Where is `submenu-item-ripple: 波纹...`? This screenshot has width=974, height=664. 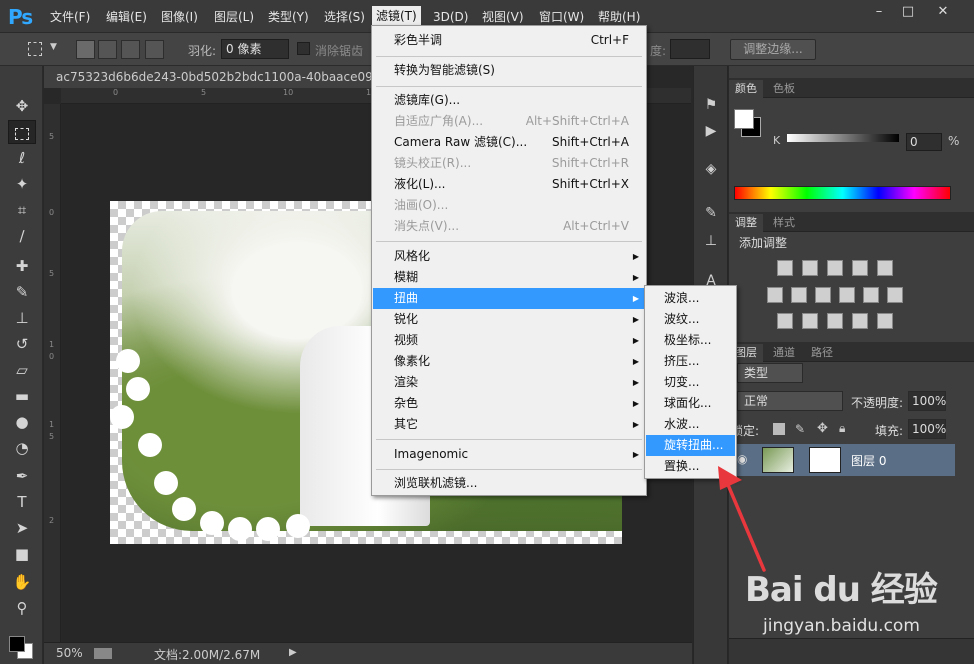 submenu-item-ripple: 波纹... is located at coordinates (690, 319).